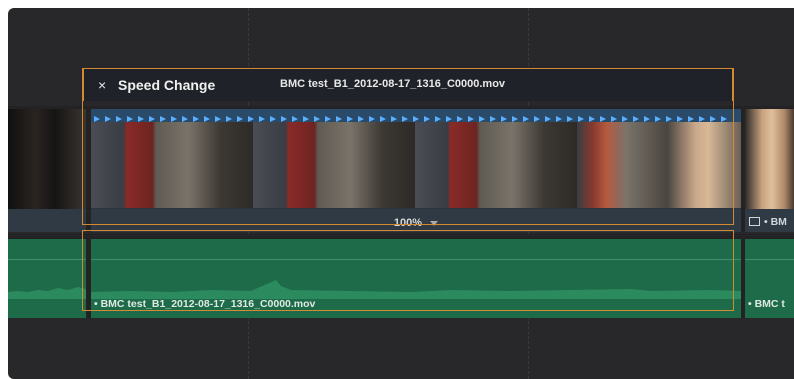 The image size is (794, 379). What do you see at coordinates (754, 221) in the screenshot?
I see `clapper-icon` at bounding box center [754, 221].